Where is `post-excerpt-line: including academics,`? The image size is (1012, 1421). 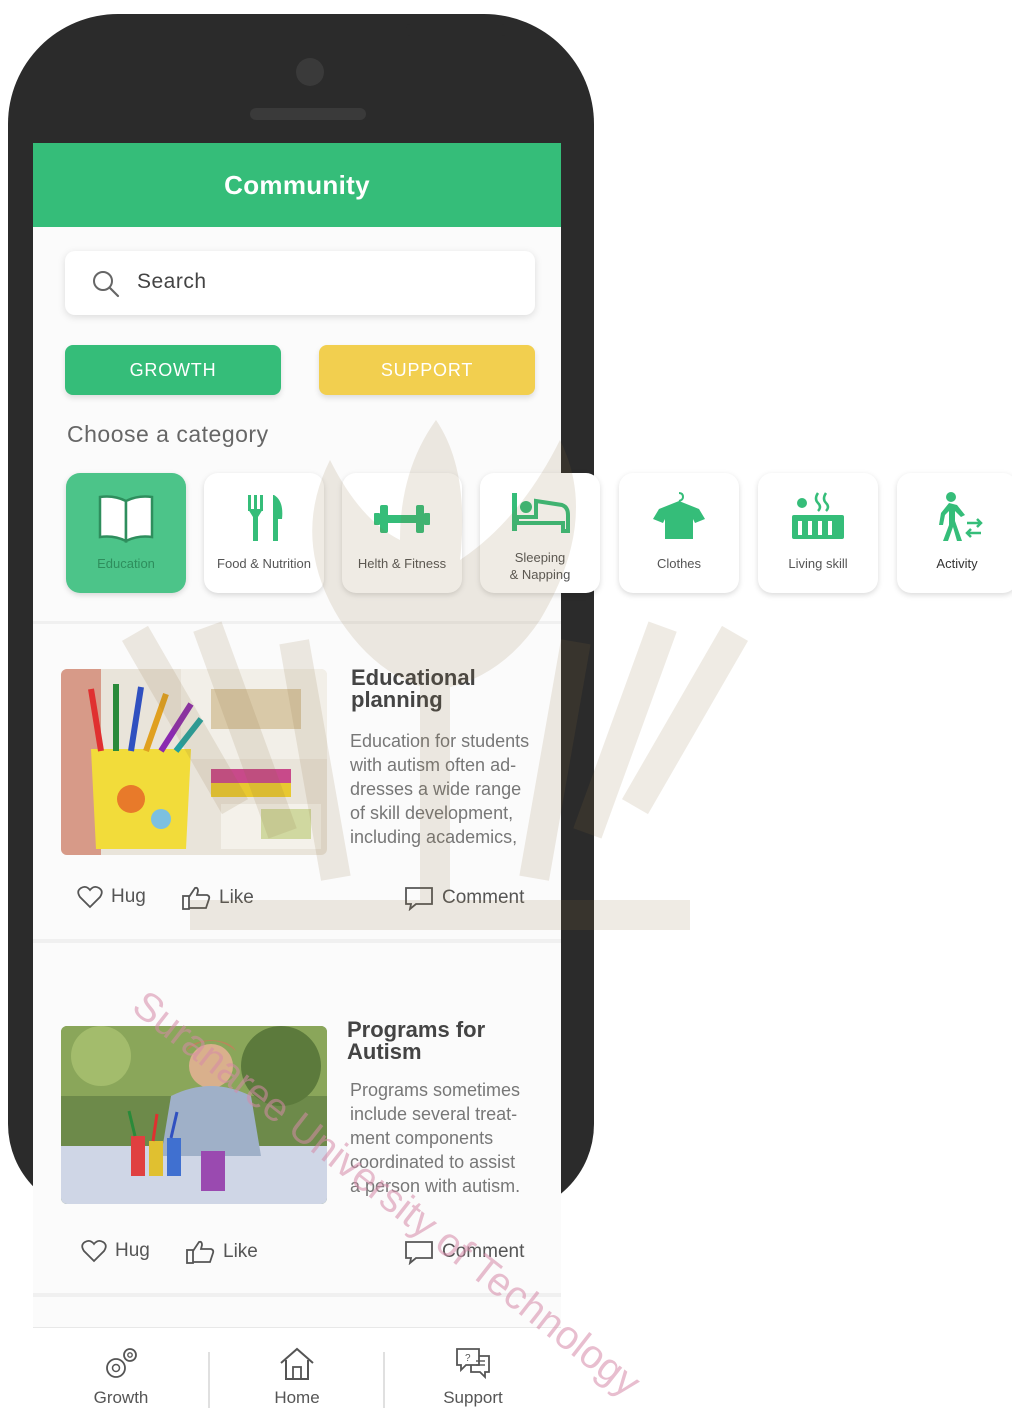
post-excerpt-line: including academics, is located at coordinates (434, 837).